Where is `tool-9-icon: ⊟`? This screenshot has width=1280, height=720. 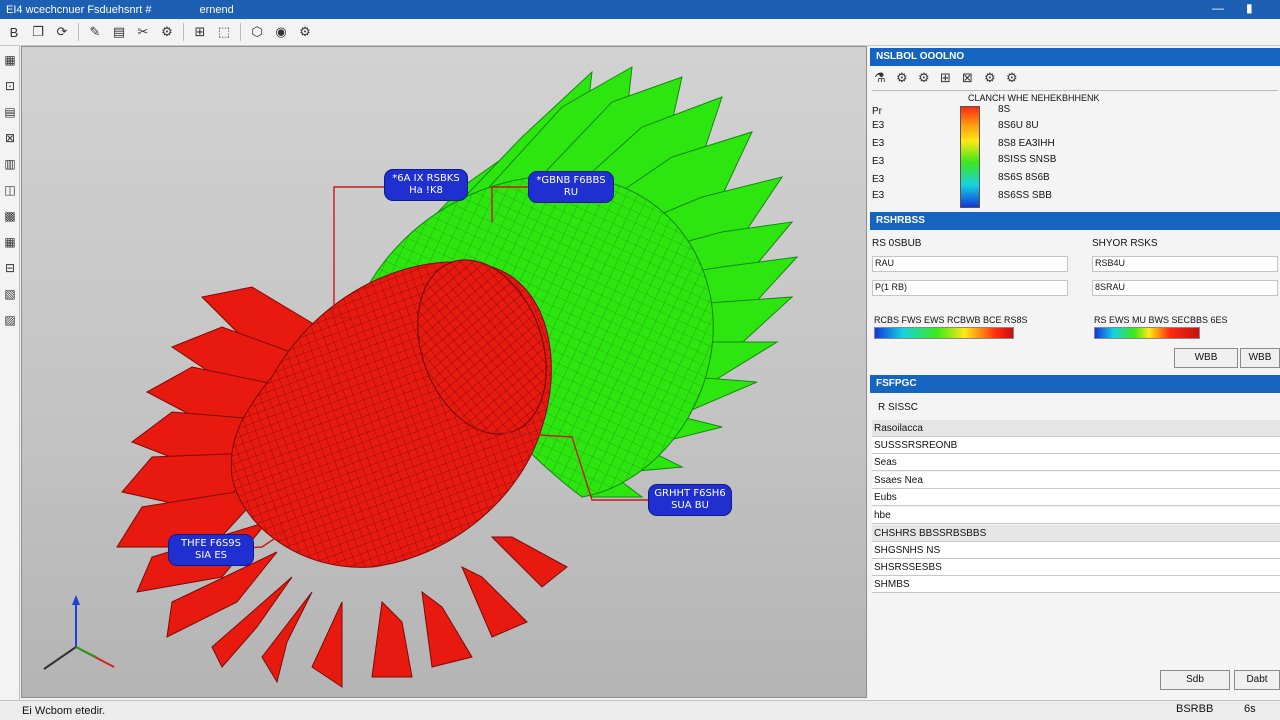
tool-9-icon: ⊟ is located at coordinates (10, 268).